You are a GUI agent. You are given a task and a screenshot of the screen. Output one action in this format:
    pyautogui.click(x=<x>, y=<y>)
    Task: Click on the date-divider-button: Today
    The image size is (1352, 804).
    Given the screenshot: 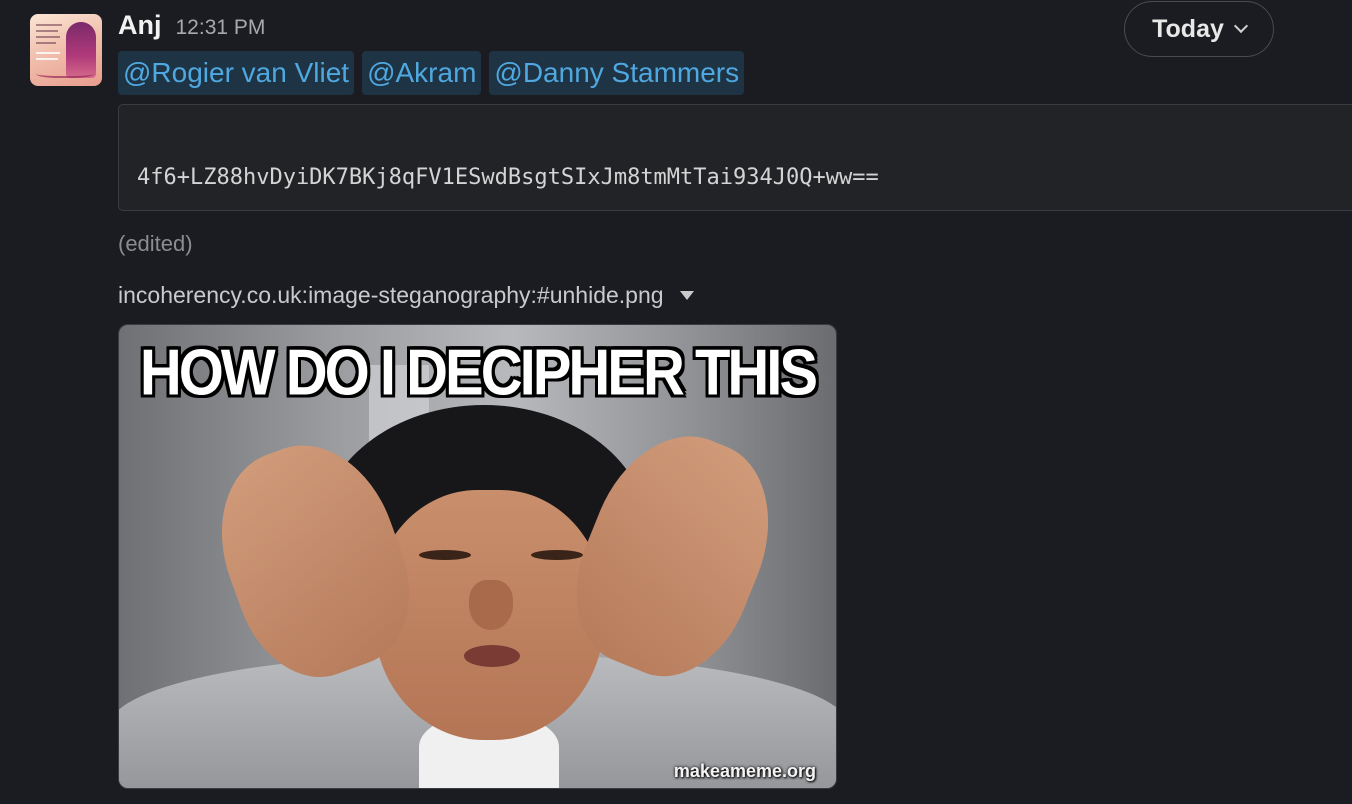 What is the action you would take?
    pyautogui.click(x=1199, y=29)
    